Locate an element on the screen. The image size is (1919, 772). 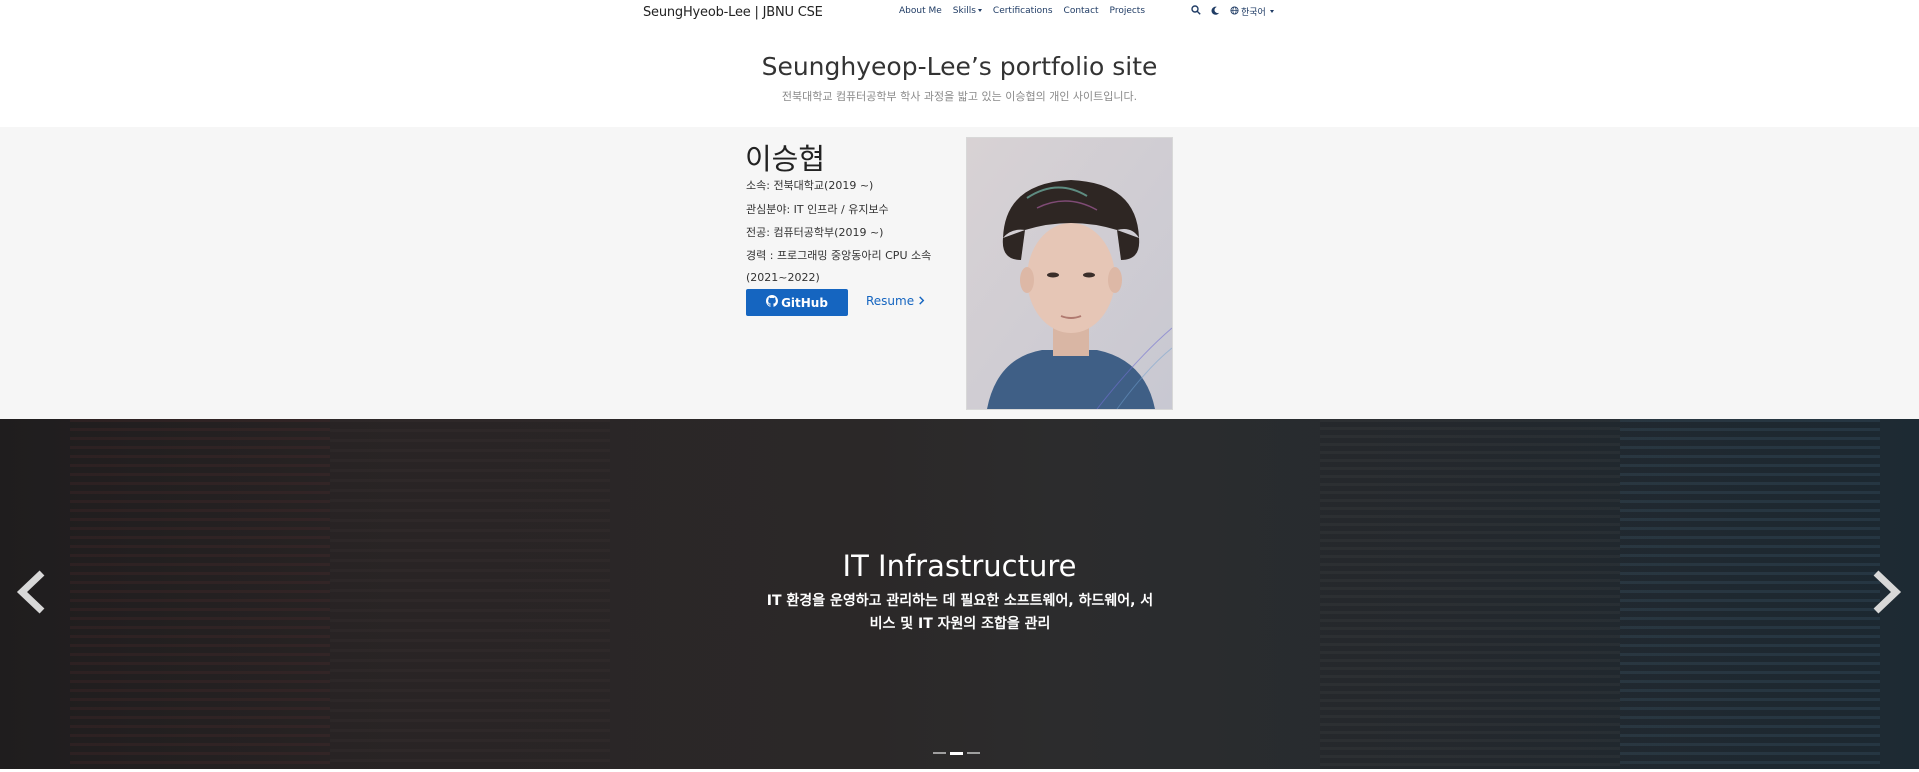
profile-interest: 관심분야: IT 인프라 / 유지보수 is located at coordinates (817, 209).